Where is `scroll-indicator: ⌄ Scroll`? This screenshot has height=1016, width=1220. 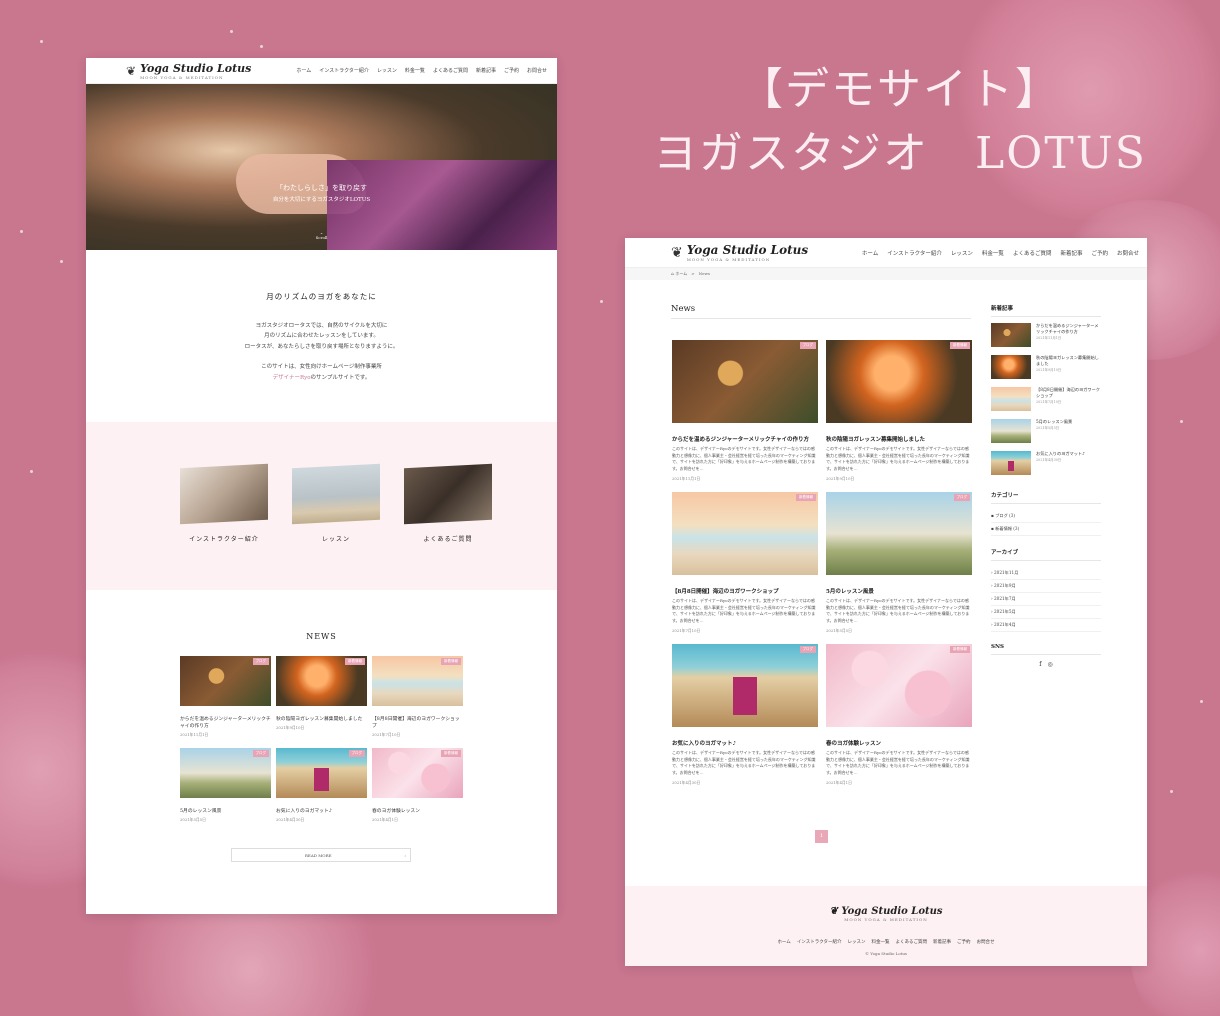 scroll-indicator: ⌄ Scroll is located at coordinates (321, 235).